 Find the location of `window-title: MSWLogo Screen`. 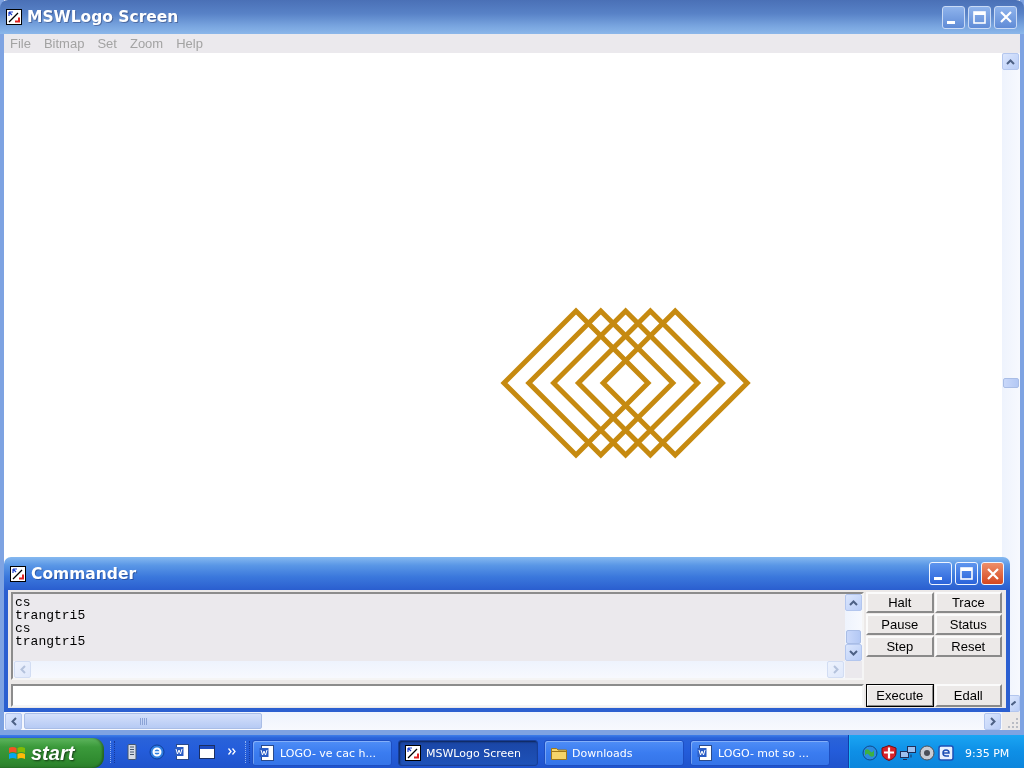

window-title: MSWLogo Screen is located at coordinates (103, 17).